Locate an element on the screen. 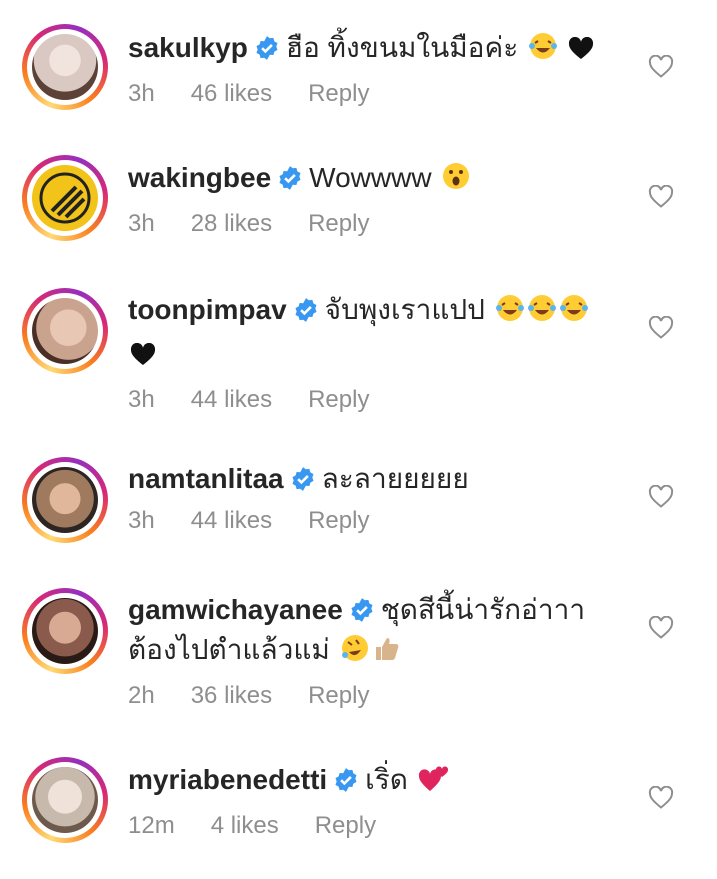  likes-count: 46 likes is located at coordinates (231, 94).